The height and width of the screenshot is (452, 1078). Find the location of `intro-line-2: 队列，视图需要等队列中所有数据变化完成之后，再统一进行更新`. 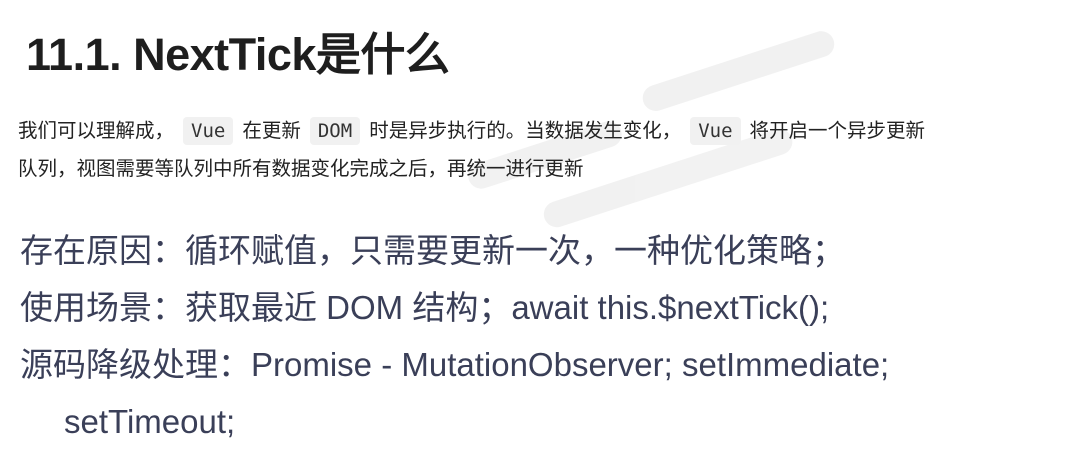

intro-line-2: 队列，视图需要等队列中所有数据变化完成之后，再统一进行更新 is located at coordinates (301, 169).